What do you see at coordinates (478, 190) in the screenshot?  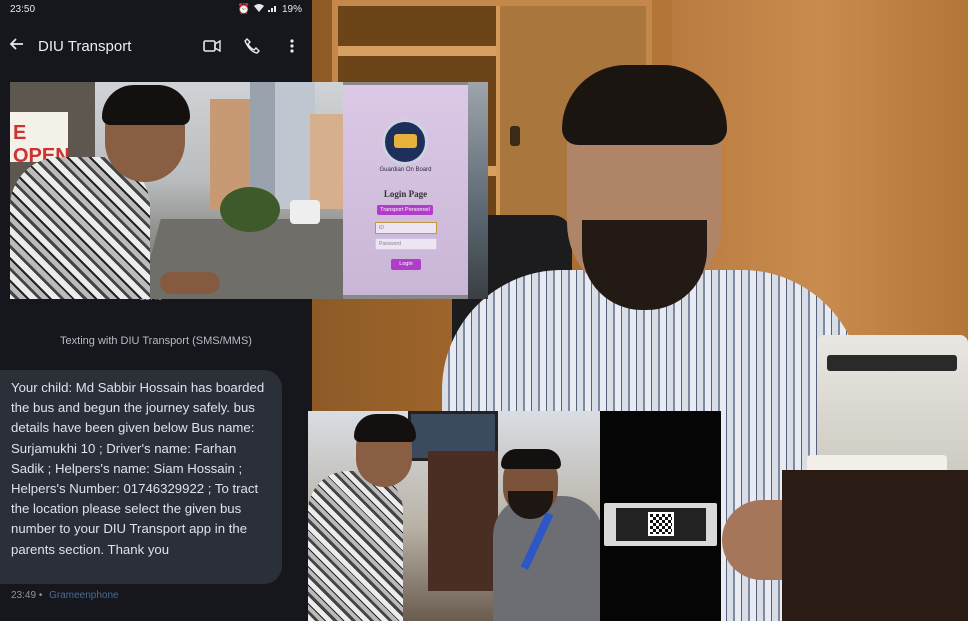 I see `street-sliver` at bounding box center [478, 190].